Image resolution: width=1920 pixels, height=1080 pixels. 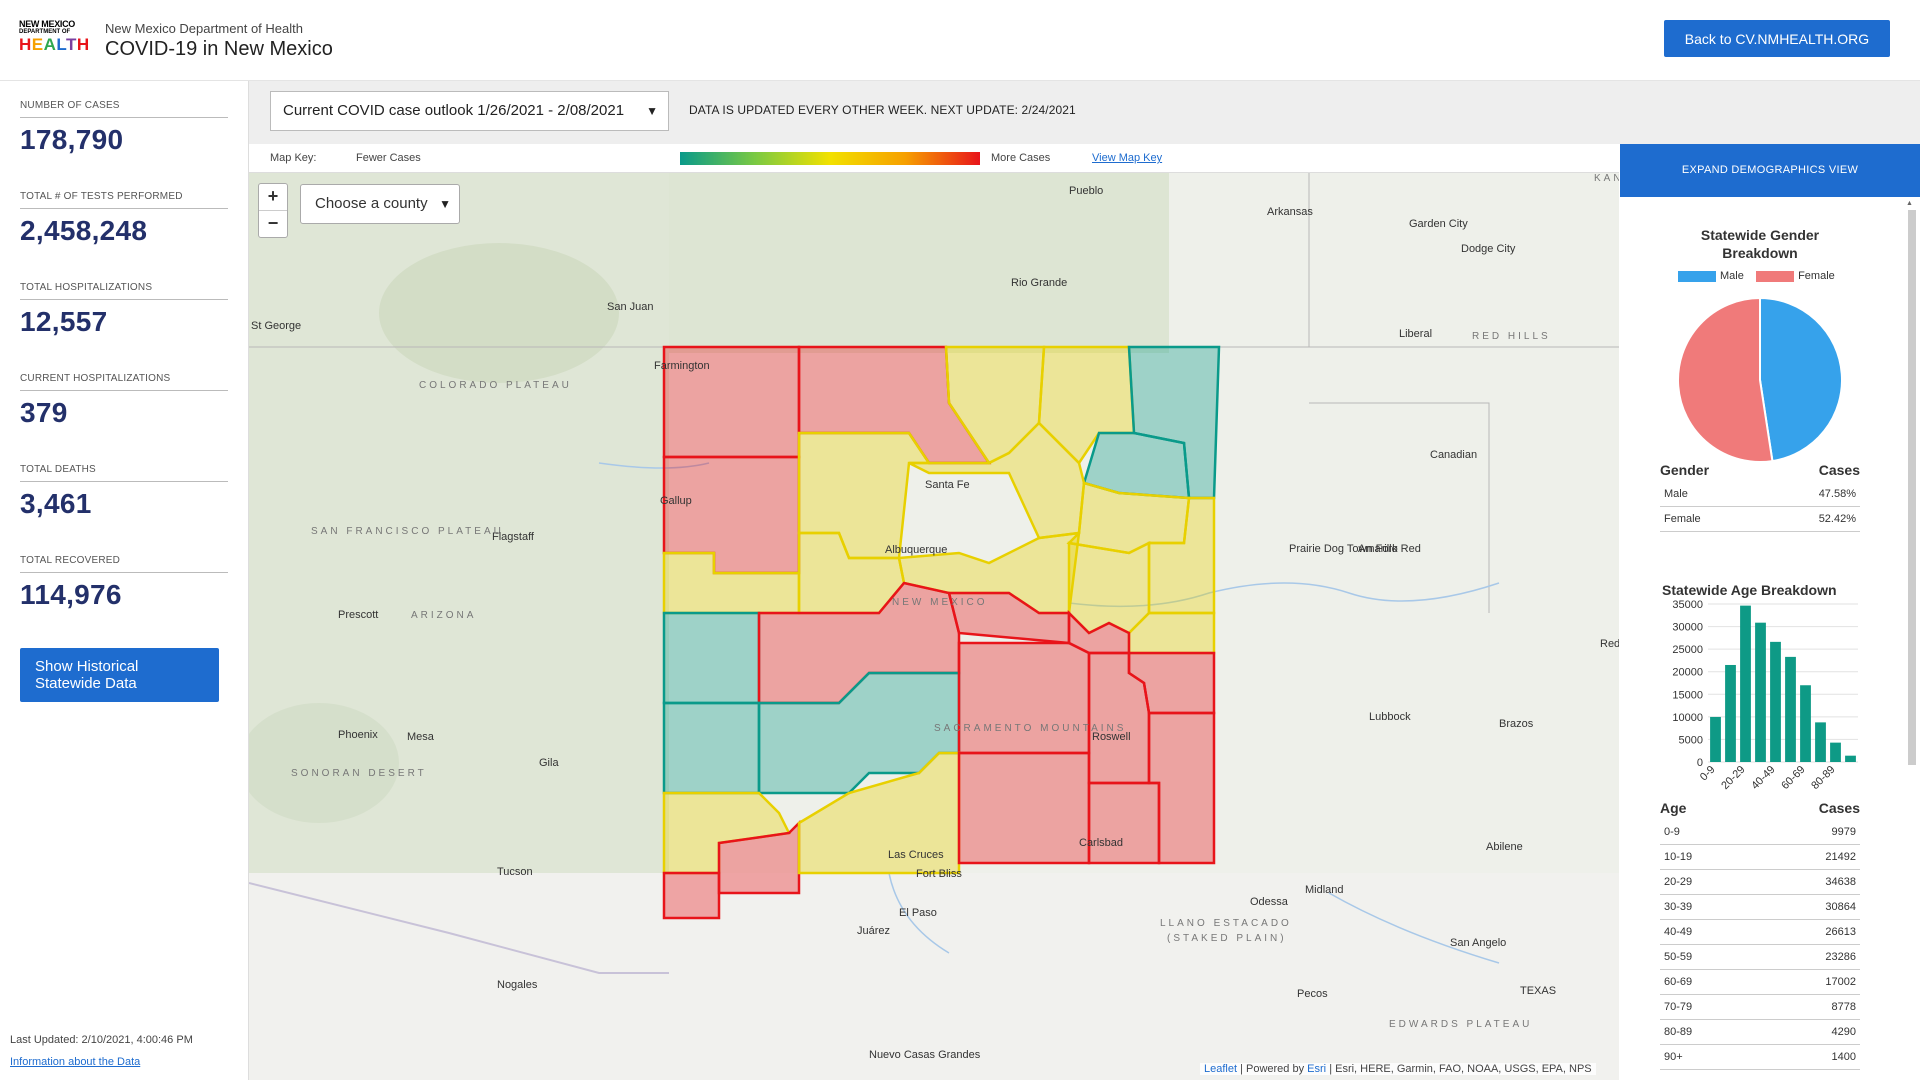 I want to click on pie-slice-female, so click(x=1725, y=379).